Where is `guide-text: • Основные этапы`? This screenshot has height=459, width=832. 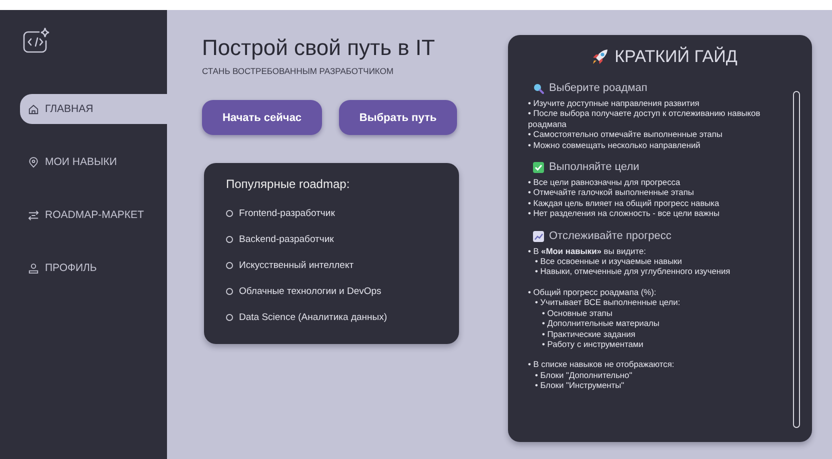
guide-text: • Основные этапы is located at coordinates (578, 313).